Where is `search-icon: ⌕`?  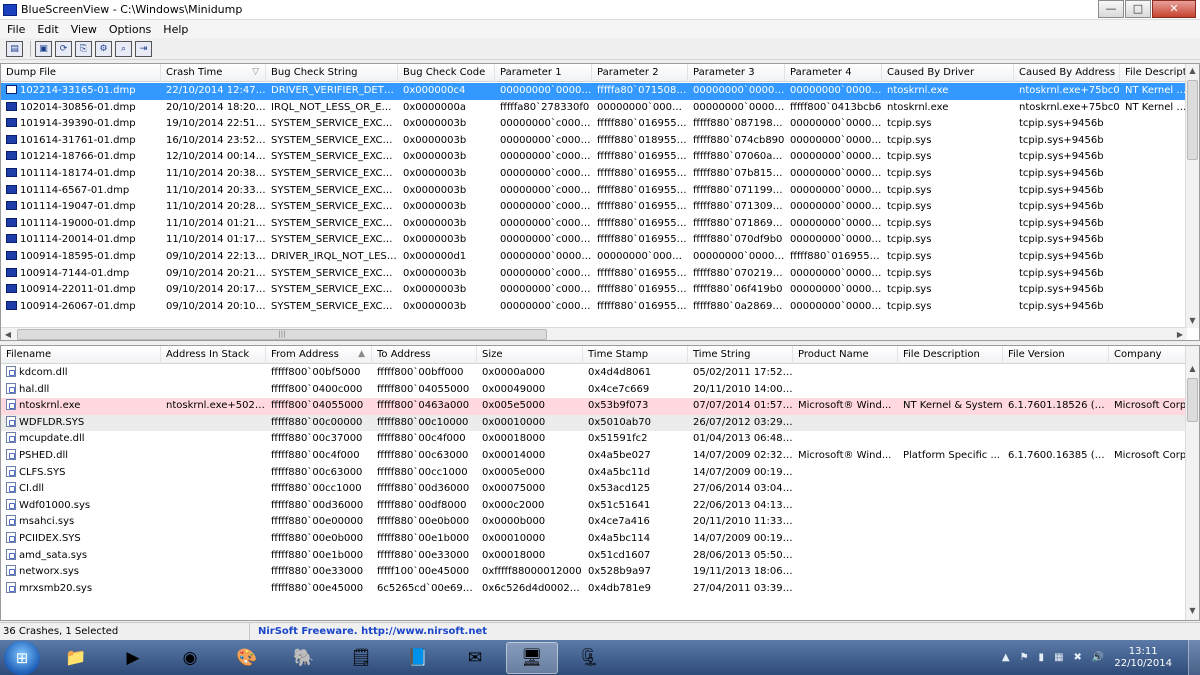 search-icon: ⌕ is located at coordinates (123, 48).